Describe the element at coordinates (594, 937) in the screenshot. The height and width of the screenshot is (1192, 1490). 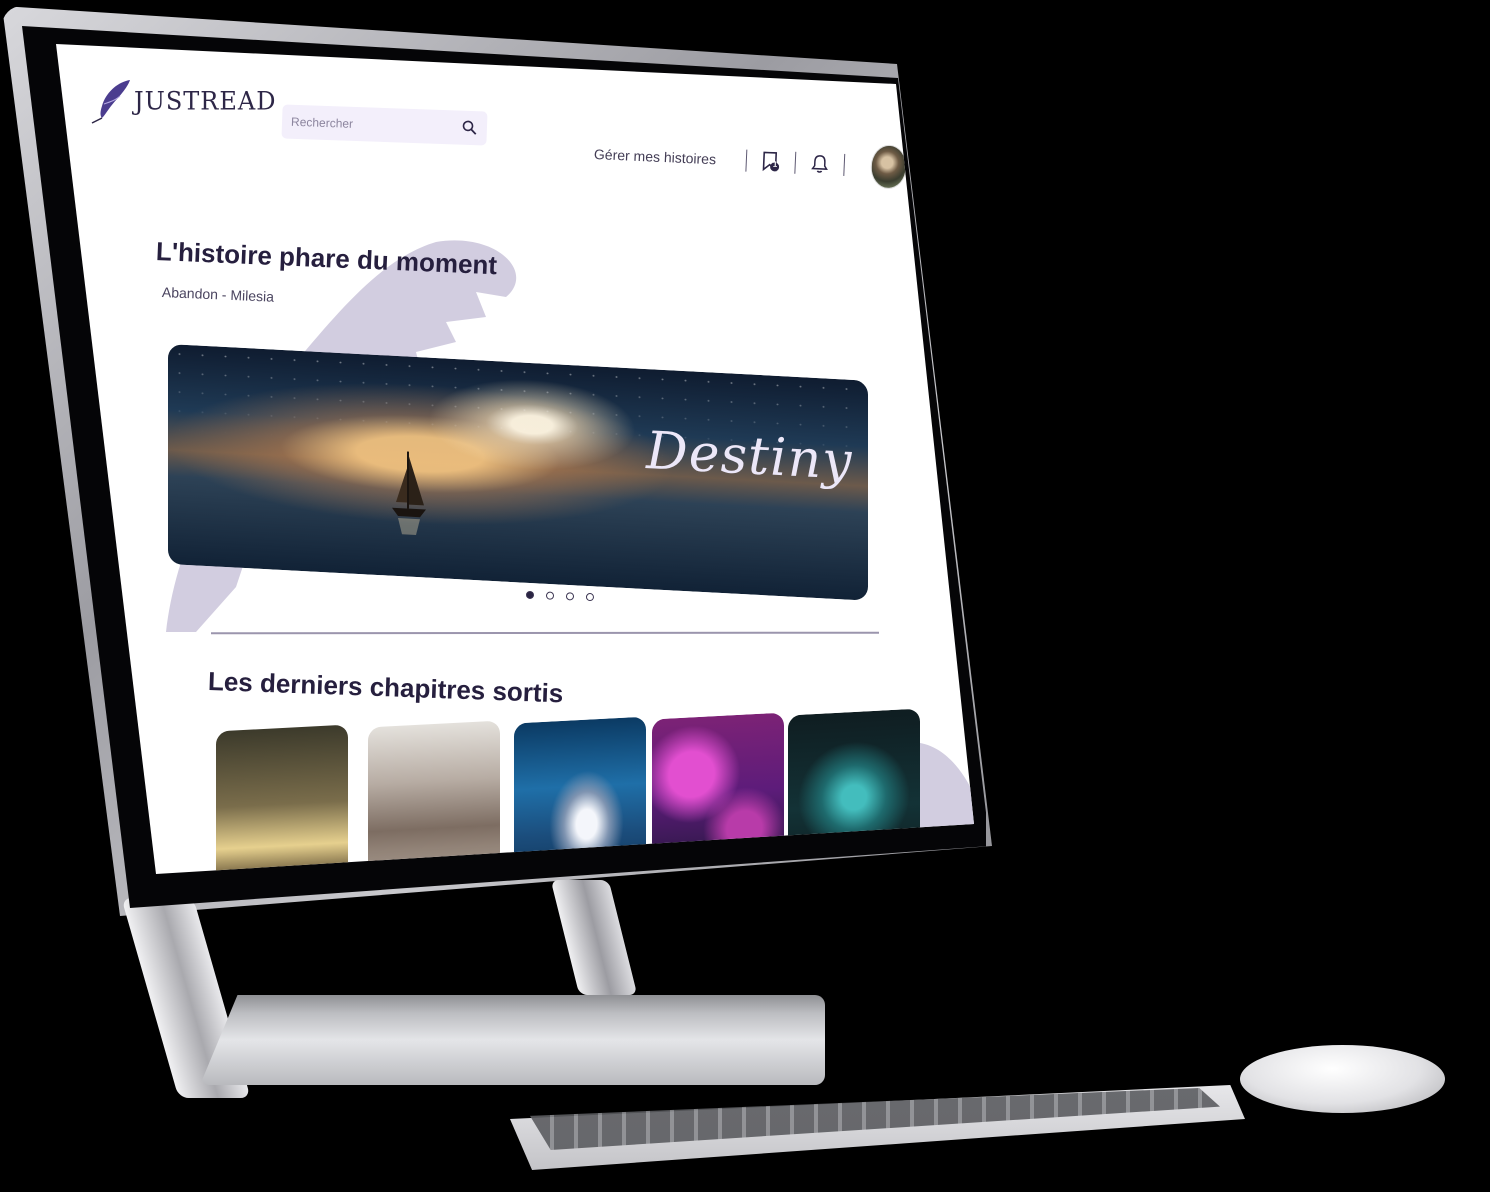
I see `stand-arm-right` at that location.